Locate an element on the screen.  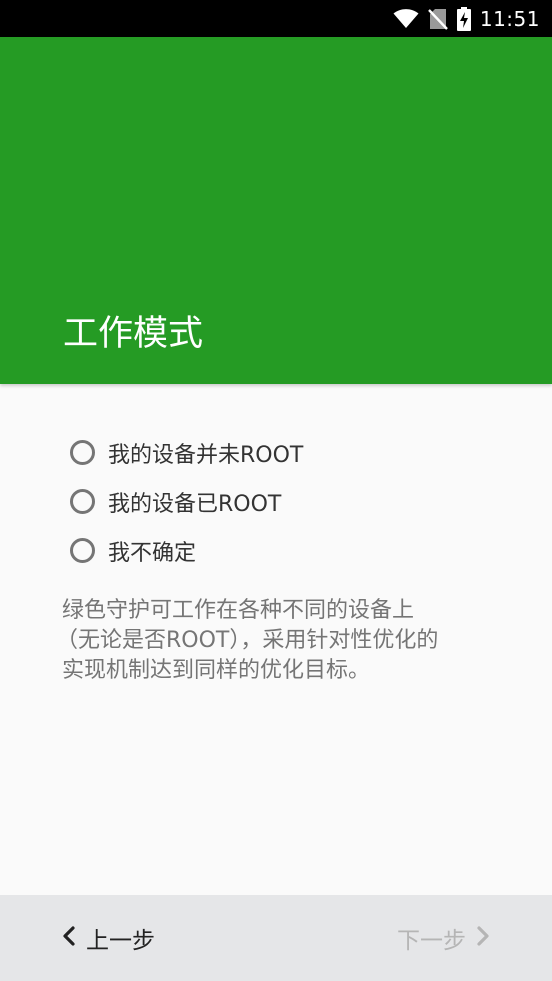
page-title: 工作模式 is located at coordinates (133, 334).